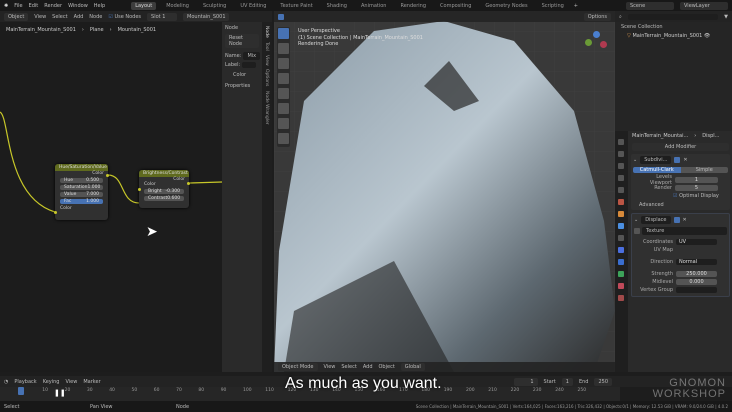  I want to click on select-box-icon, so click(281, 16).